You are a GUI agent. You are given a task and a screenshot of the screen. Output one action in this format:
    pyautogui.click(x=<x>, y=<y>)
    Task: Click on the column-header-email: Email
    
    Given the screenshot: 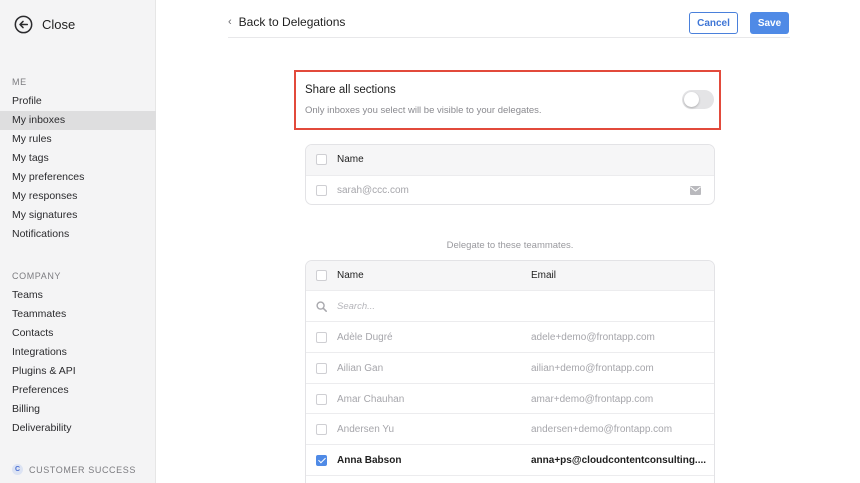 What is the action you would take?
    pyautogui.click(x=544, y=275)
    